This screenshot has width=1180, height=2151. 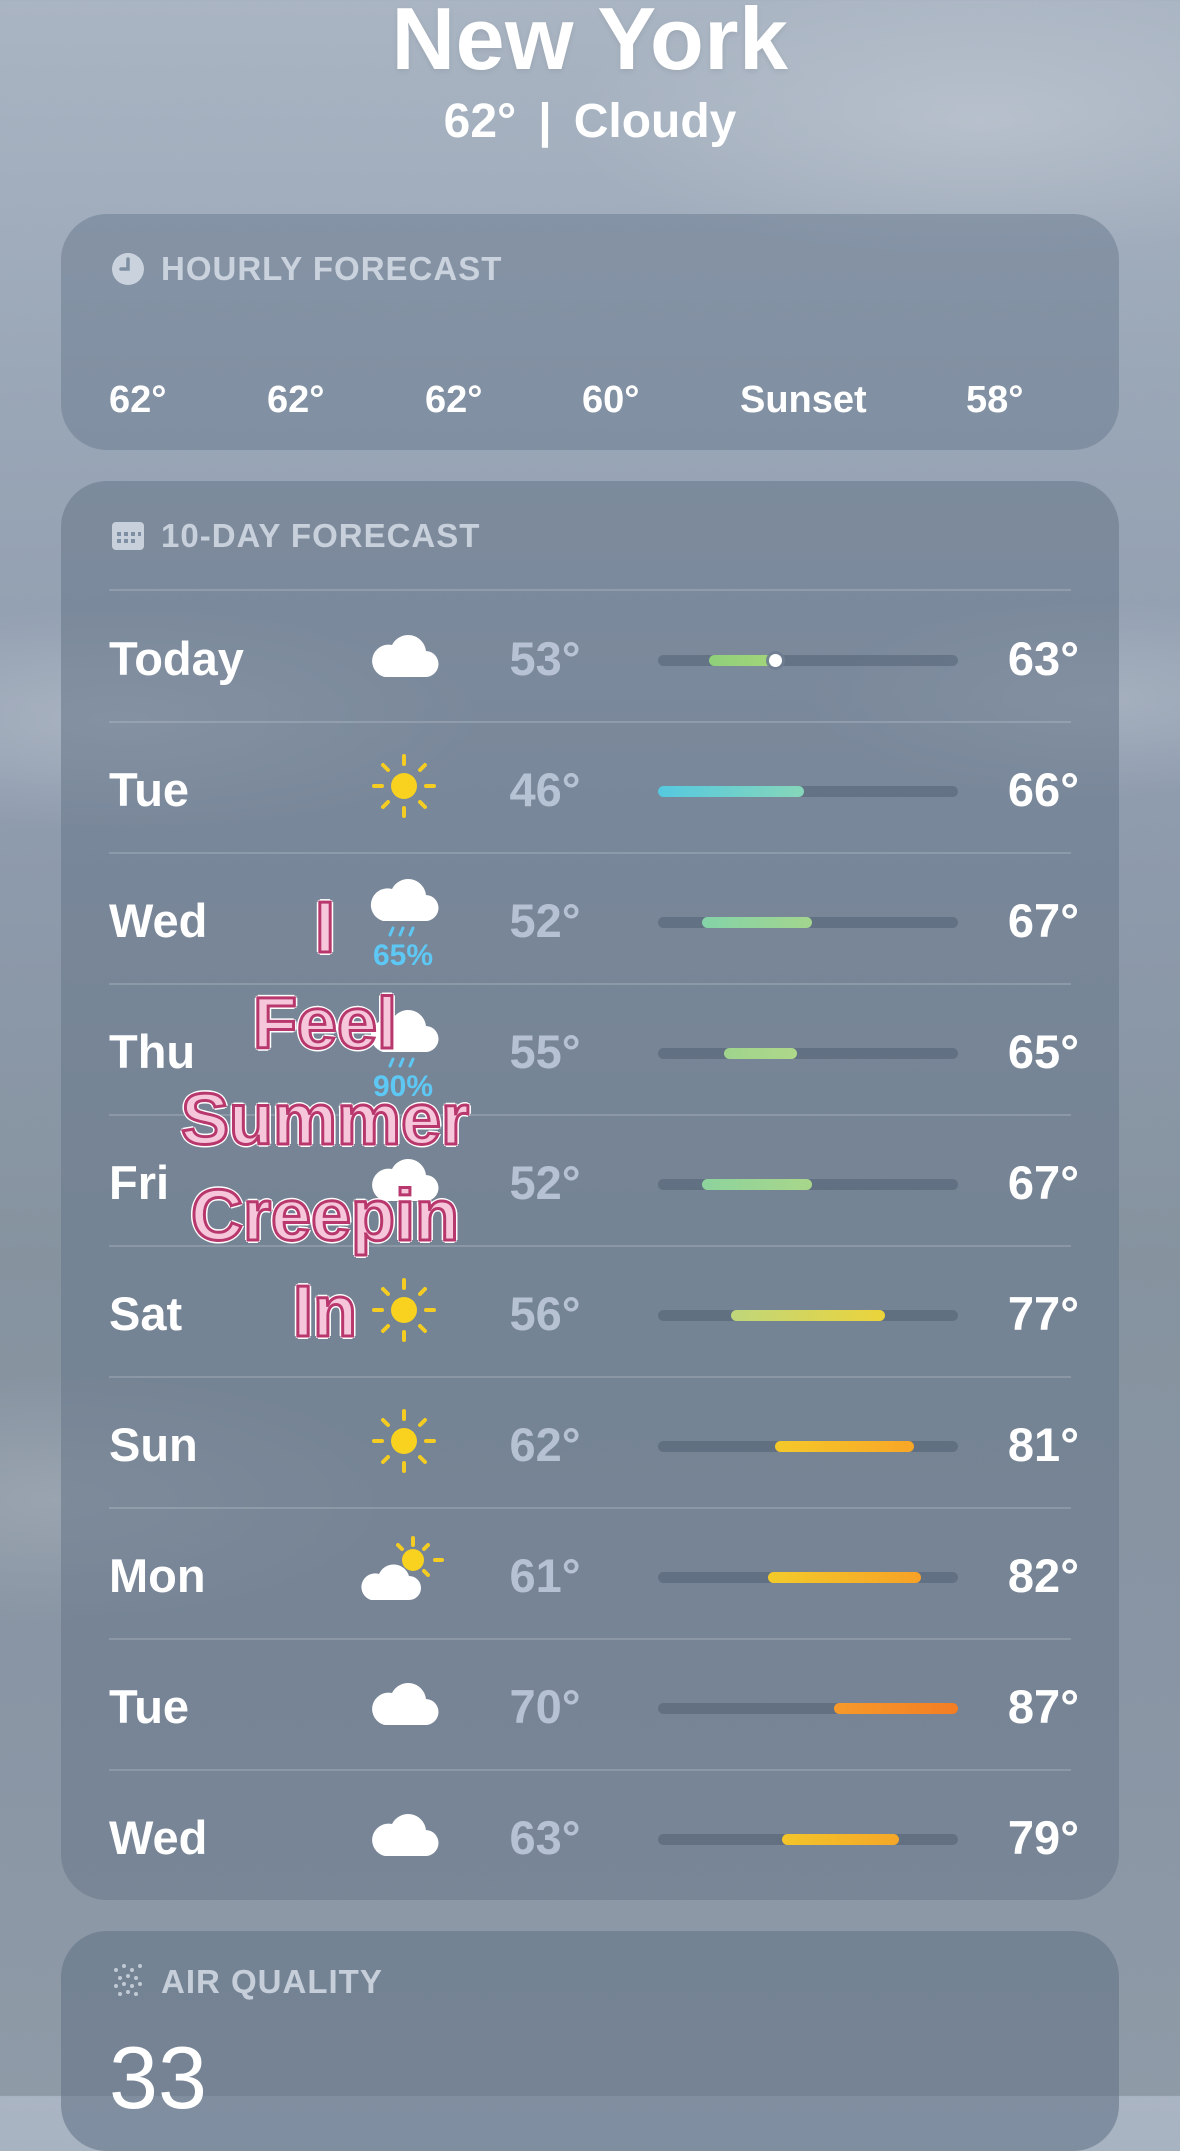 I want to click on forecast-row: Wed 63° 79°, so click(x=590, y=1835).